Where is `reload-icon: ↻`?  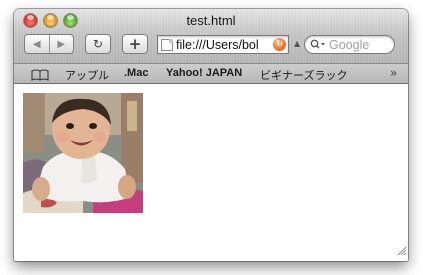
reload-icon: ↻ is located at coordinates (98, 44).